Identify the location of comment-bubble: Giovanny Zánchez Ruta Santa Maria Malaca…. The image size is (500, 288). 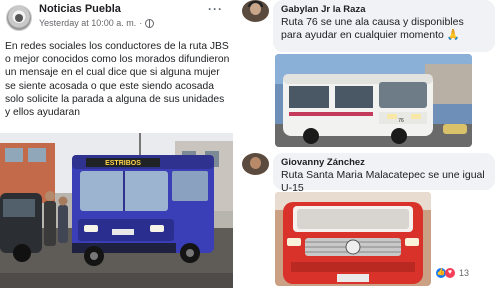
(384, 173).